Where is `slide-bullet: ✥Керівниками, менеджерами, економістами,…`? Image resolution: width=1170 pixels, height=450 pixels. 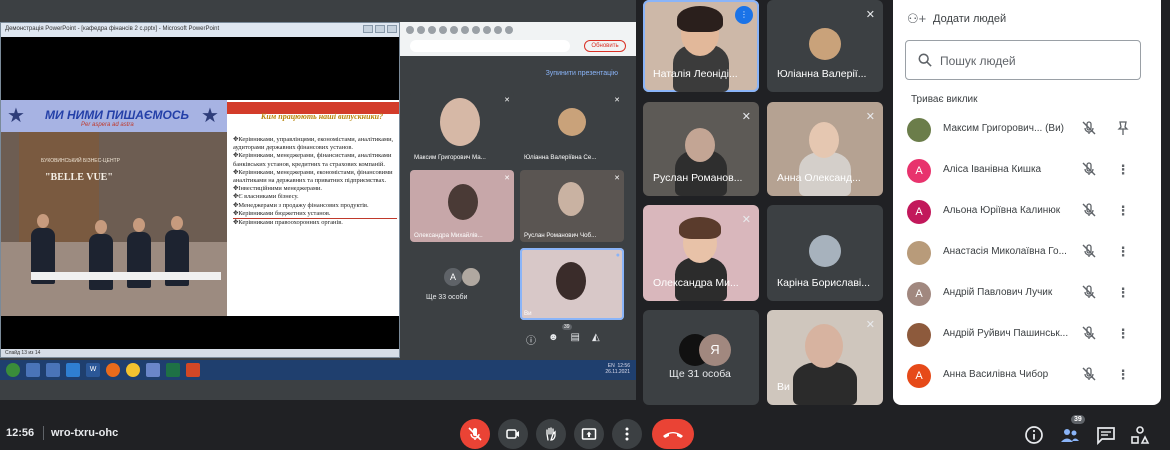 slide-bullet: ✥Керівниками, менеджерами, економістами,… is located at coordinates (313, 176).